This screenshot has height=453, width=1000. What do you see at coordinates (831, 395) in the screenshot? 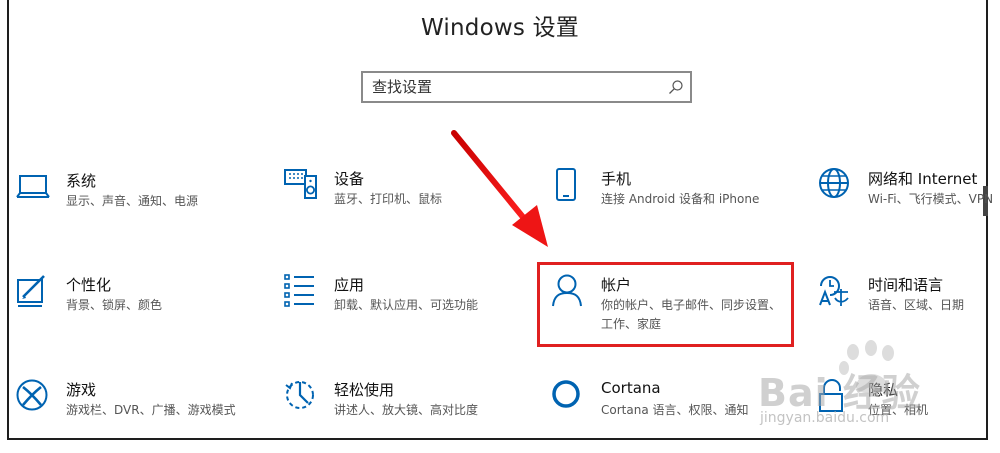
I see `lock-icon` at bounding box center [831, 395].